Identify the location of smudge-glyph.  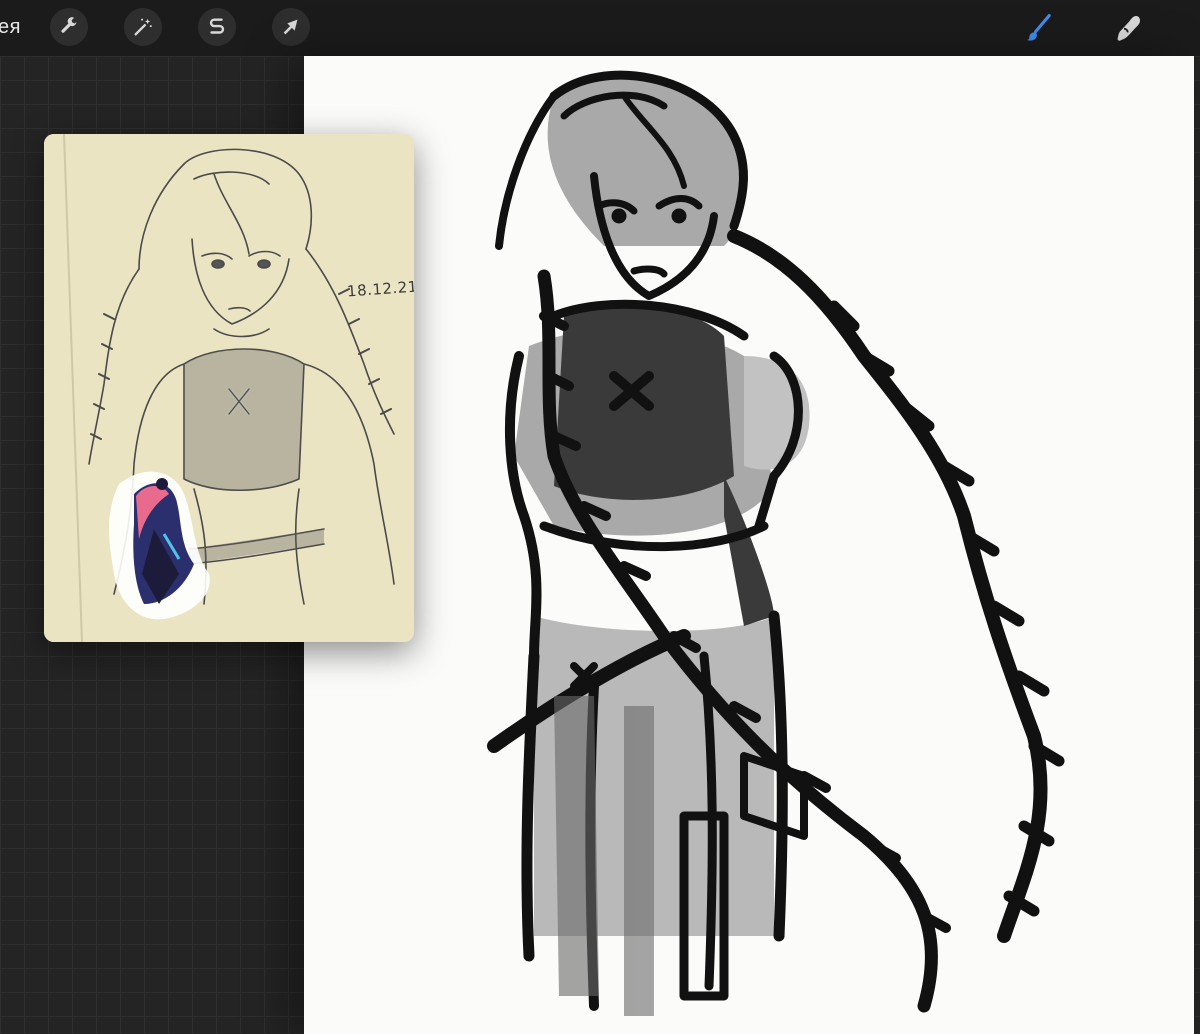
(1128, 28).